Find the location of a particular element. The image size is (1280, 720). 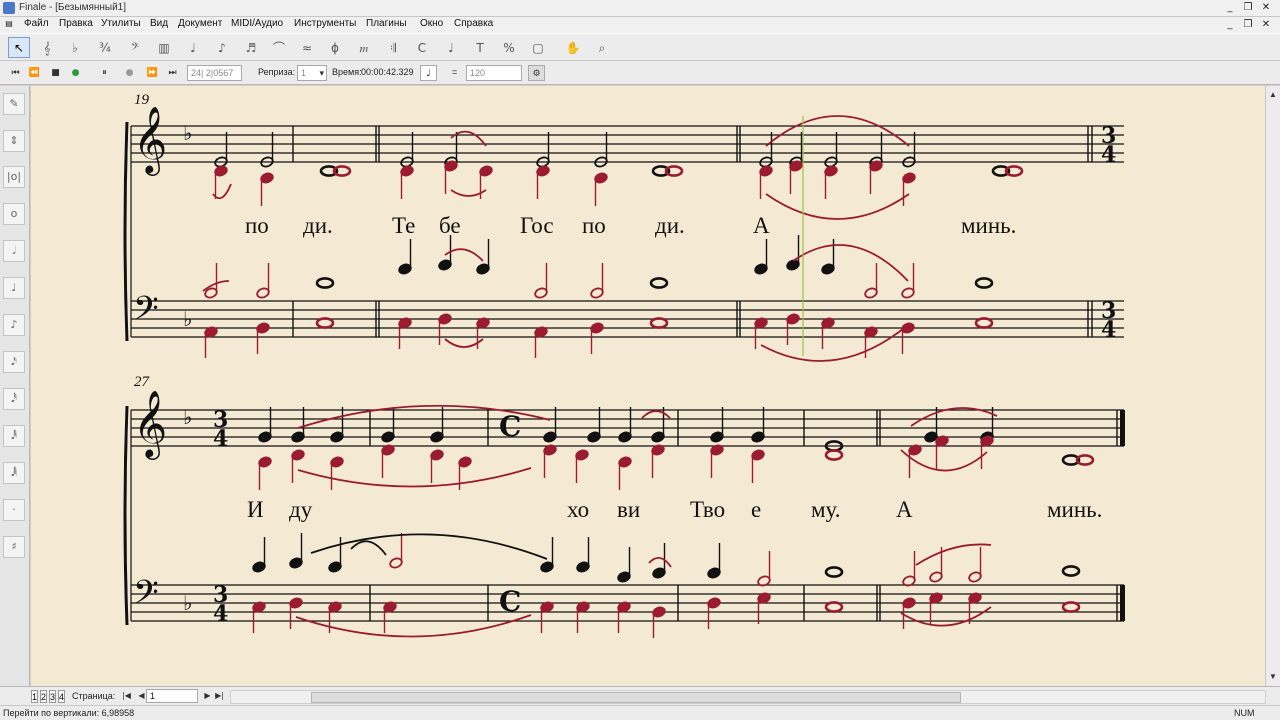

half-note-icon: 𝅗𝅥 is located at coordinates (14, 251).